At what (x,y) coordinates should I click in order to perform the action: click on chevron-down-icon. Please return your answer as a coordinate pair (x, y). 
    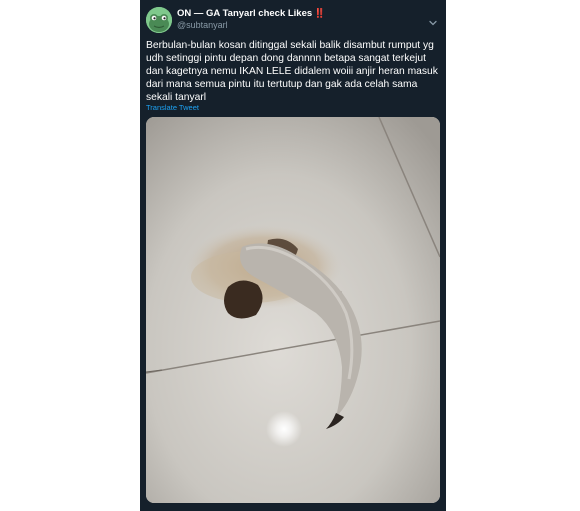
    Looking at the image, I should click on (433, 20).